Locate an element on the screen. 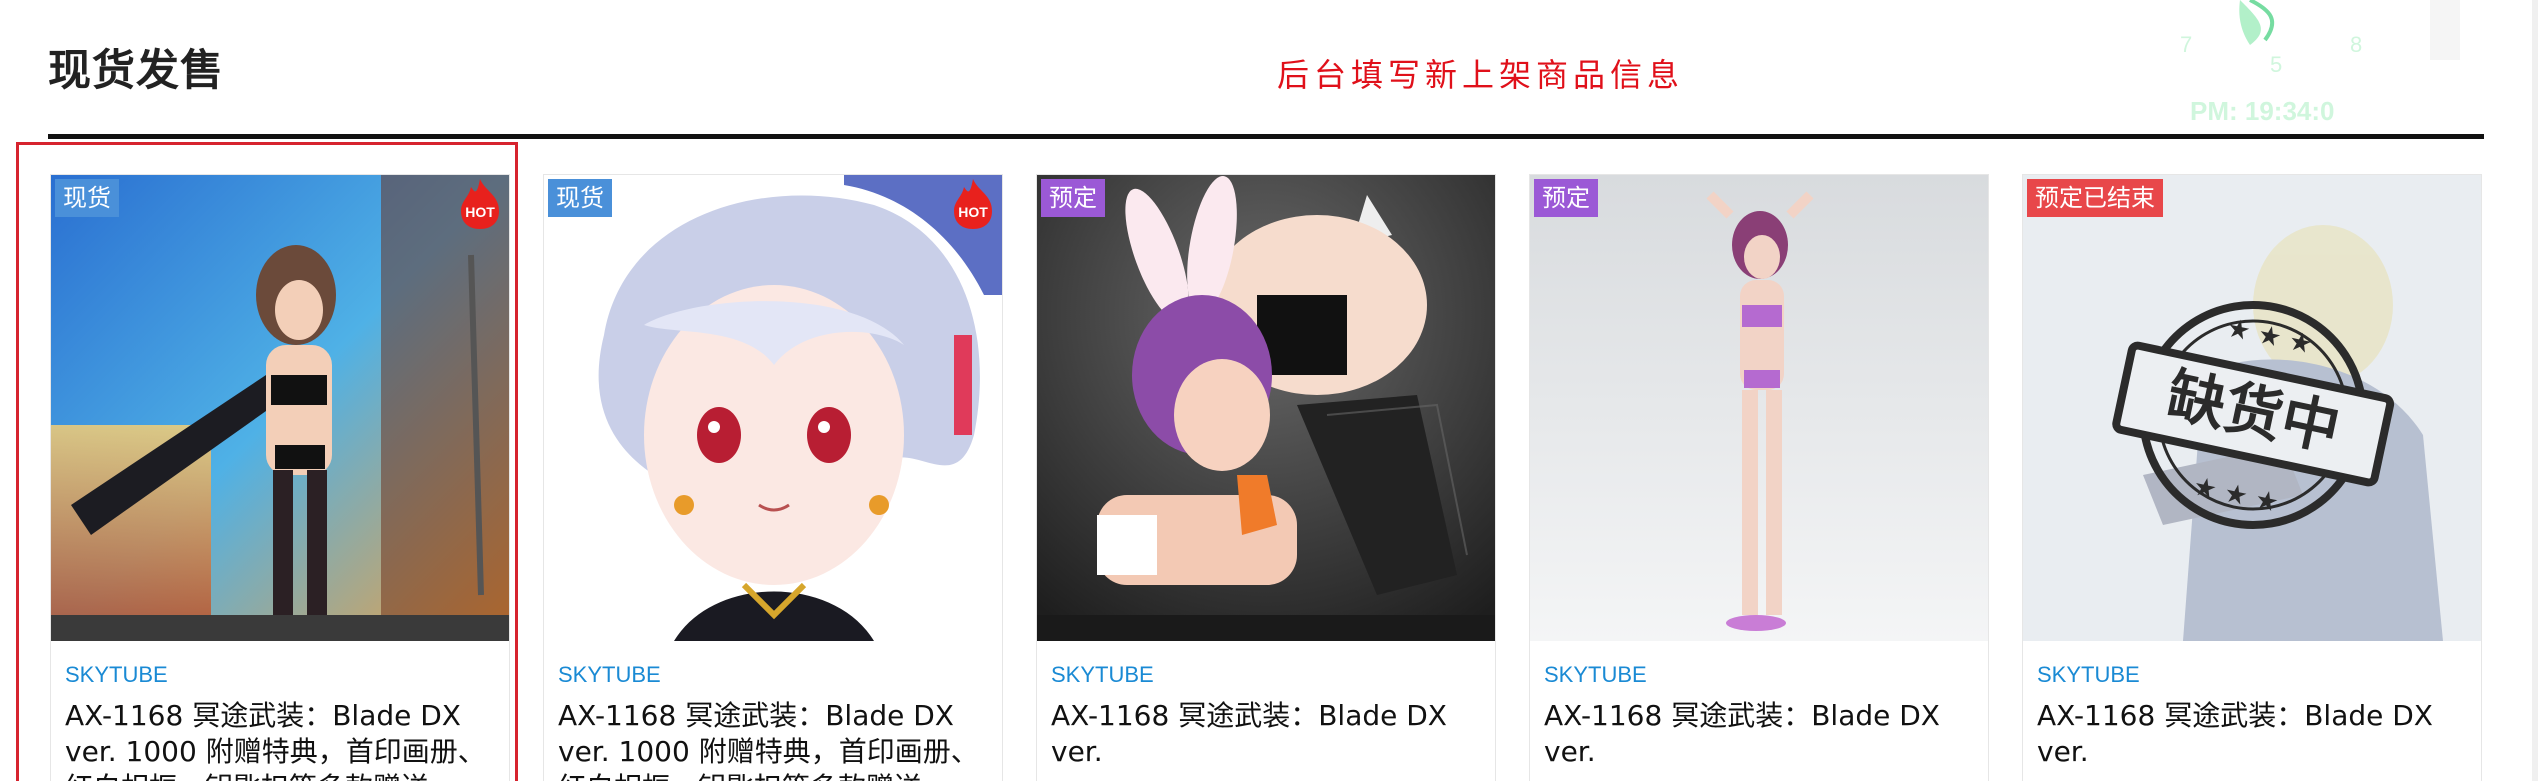  admin-annotation-note: 后台填写新上架商品信息 is located at coordinates (1481, 75).